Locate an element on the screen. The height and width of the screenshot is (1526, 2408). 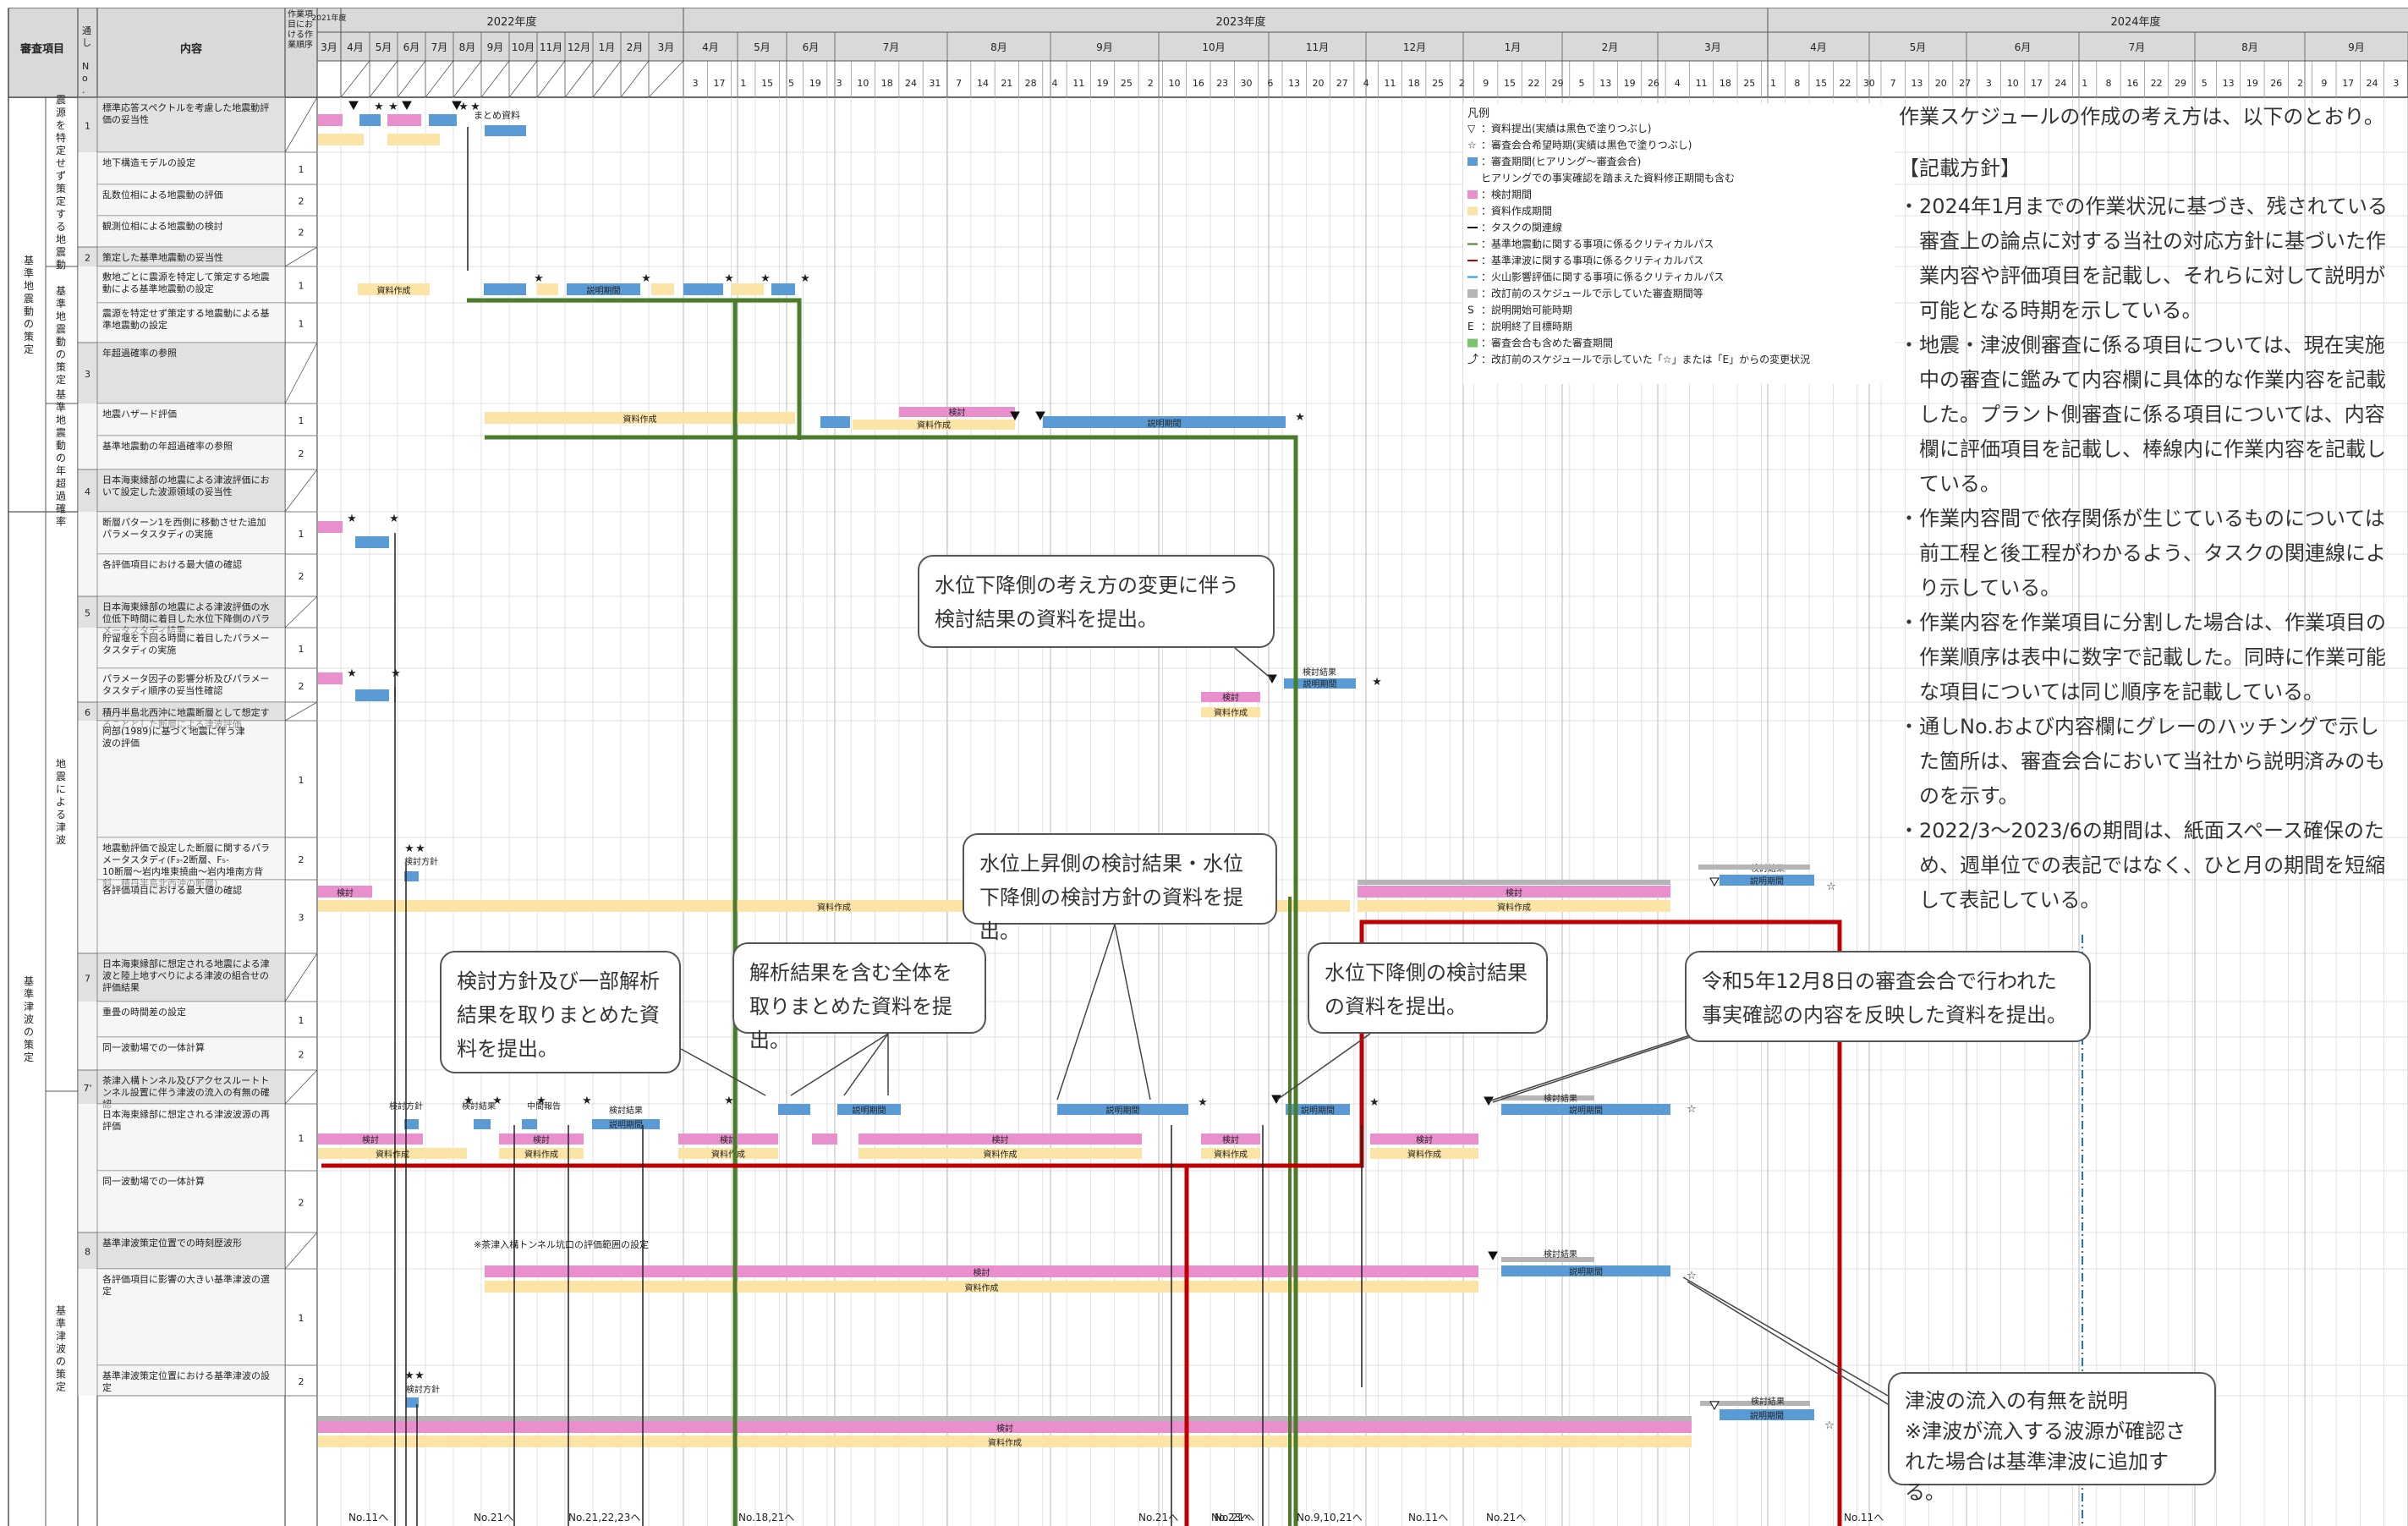
legend-item: ：資料作成期間 is located at coordinates (1516, 211).